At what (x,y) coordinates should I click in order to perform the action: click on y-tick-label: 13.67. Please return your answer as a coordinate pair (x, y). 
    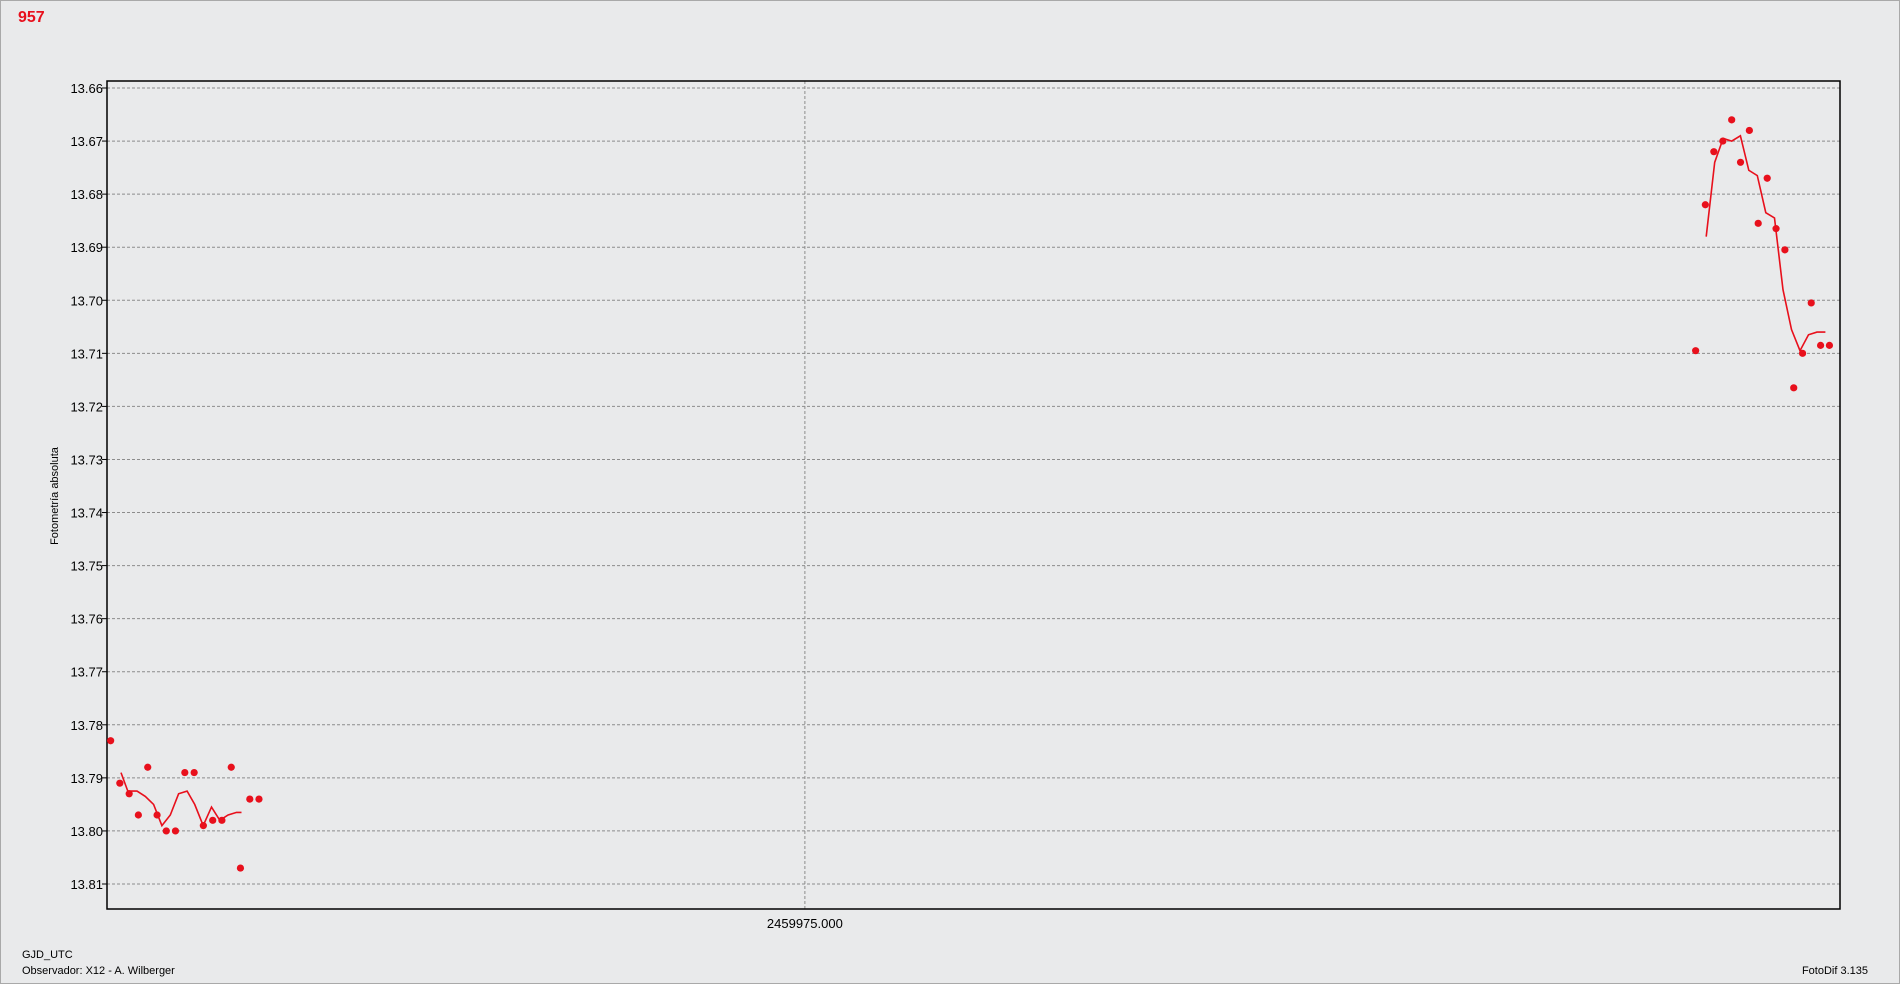
    Looking at the image, I should click on (86, 141).